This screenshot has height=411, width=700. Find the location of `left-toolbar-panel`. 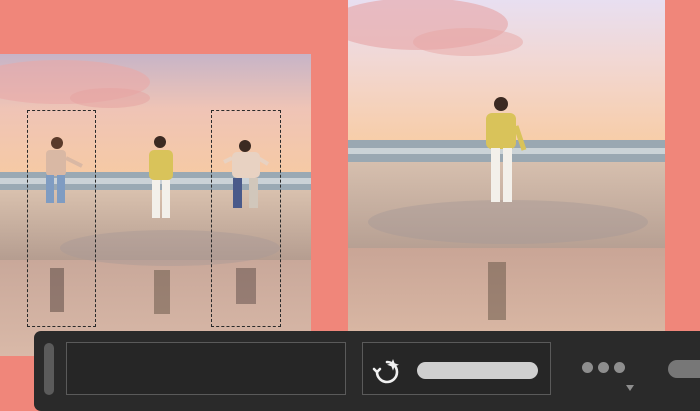

left-toolbar-panel is located at coordinates (206, 368).